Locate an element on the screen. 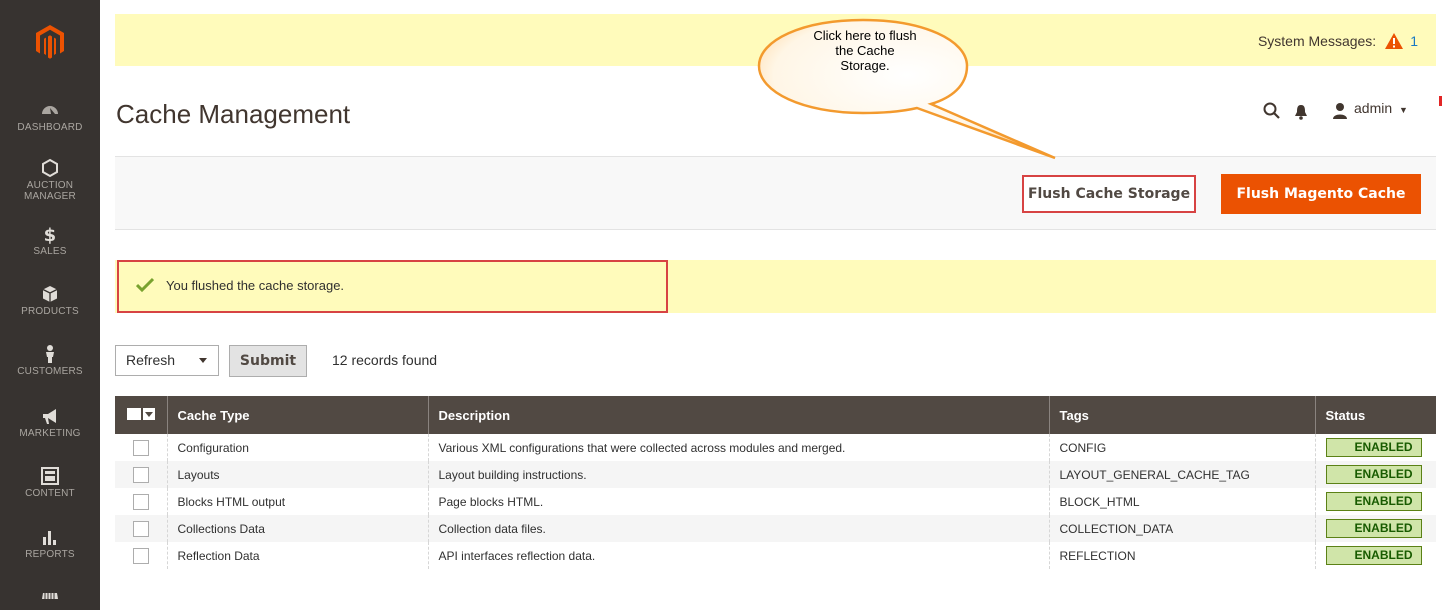 The height and width of the screenshot is (610, 1448). system-messages: System Messages: 1 is located at coordinates (1338, 41).